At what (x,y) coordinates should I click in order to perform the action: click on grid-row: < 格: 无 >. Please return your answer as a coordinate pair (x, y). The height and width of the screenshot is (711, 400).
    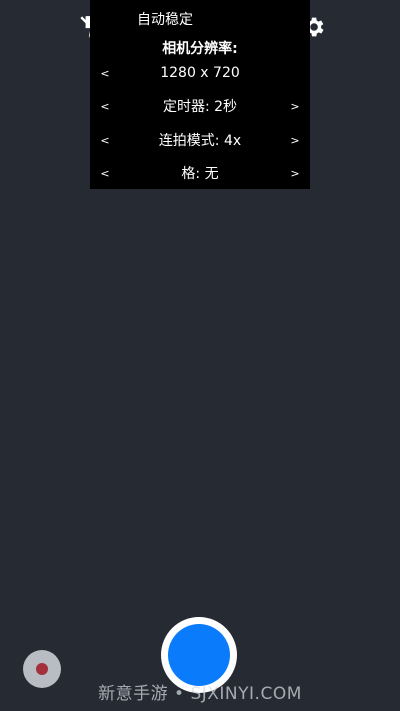
    Looking at the image, I should click on (200, 173).